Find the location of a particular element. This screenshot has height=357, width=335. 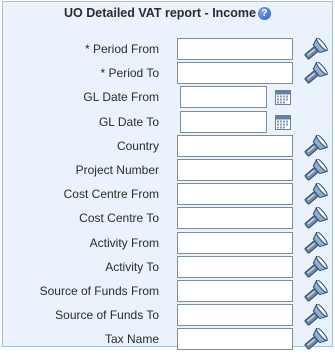

cost-centre-from-input is located at coordinates (235, 194).